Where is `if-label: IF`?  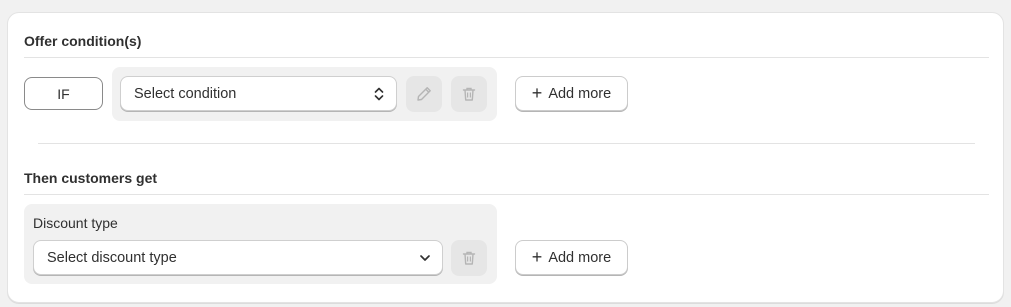 if-label: IF is located at coordinates (63, 93).